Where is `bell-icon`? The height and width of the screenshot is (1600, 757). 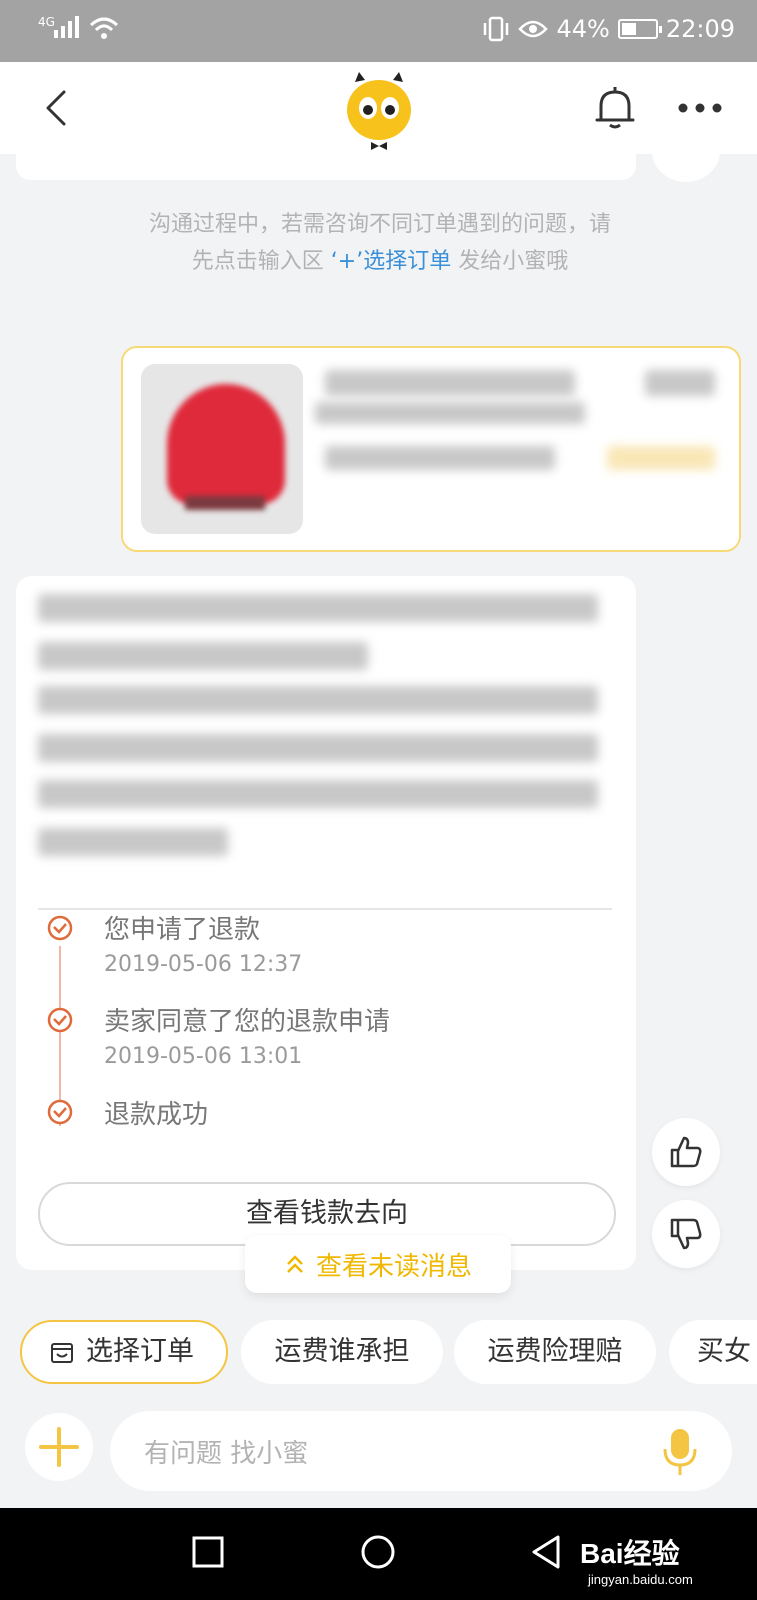
bell-icon is located at coordinates (615, 108).